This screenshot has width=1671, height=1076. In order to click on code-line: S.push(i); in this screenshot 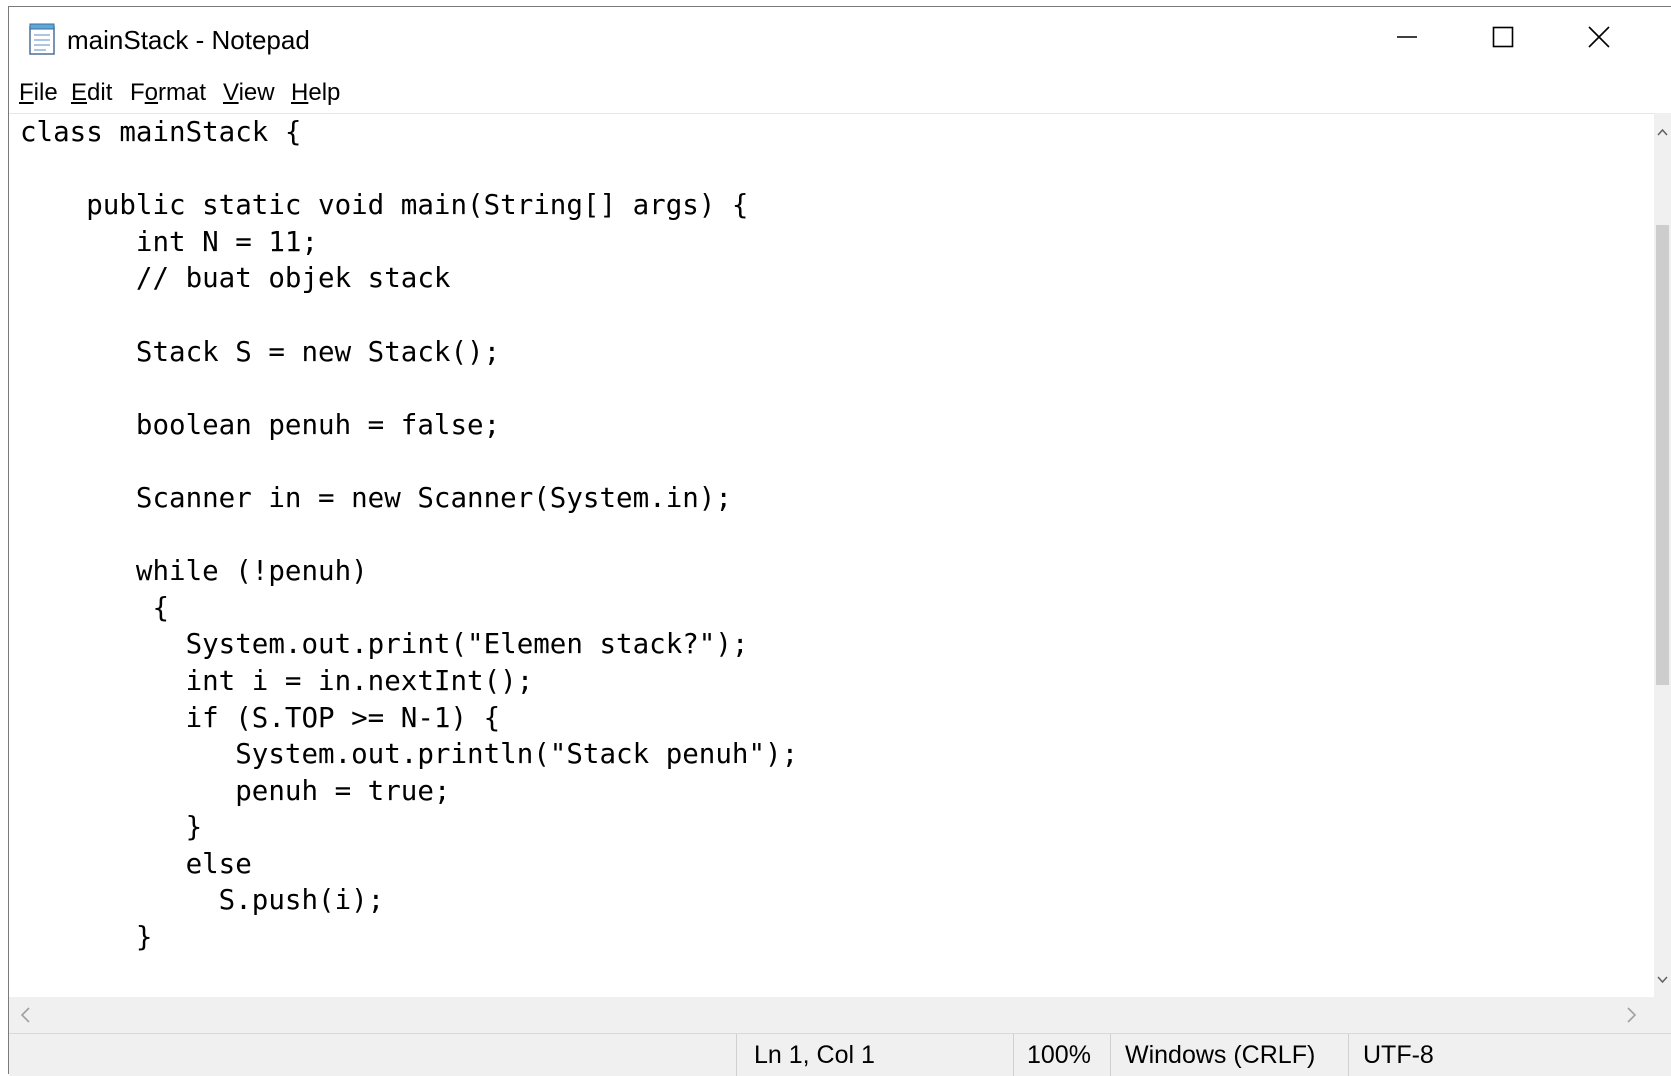, I will do `click(202, 900)`.